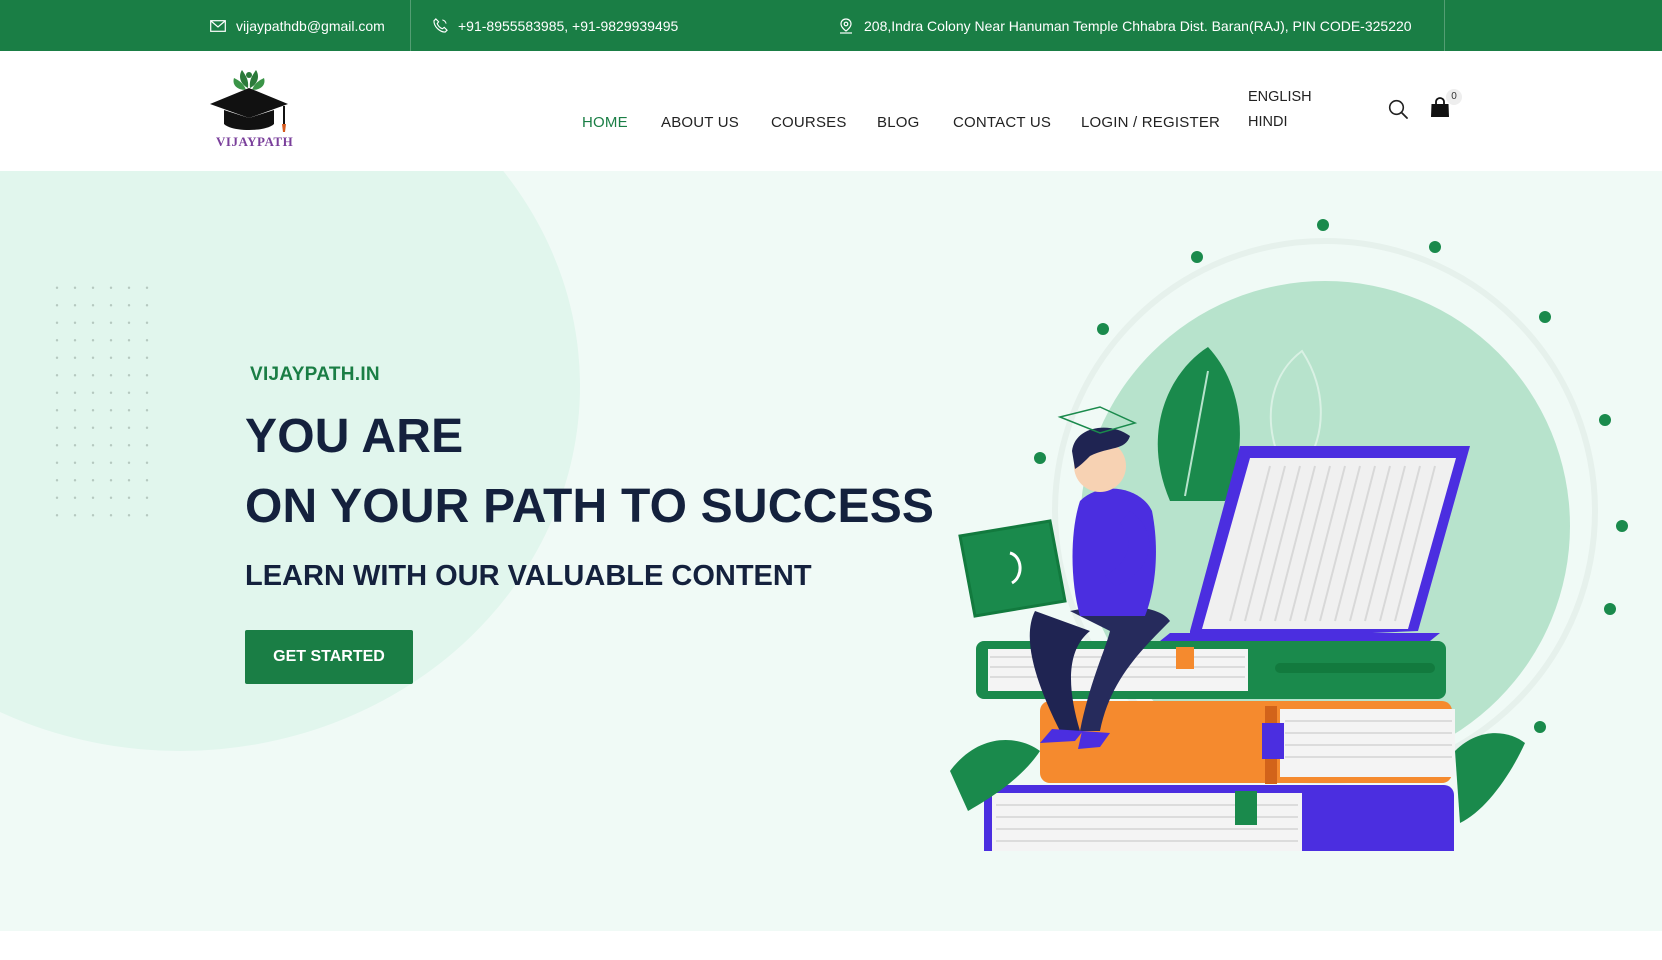 The width and height of the screenshot is (1662, 960). Describe the element at coordinates (1267, 122) in the screenshot. I see `language-hindi: HINDI` at that location.